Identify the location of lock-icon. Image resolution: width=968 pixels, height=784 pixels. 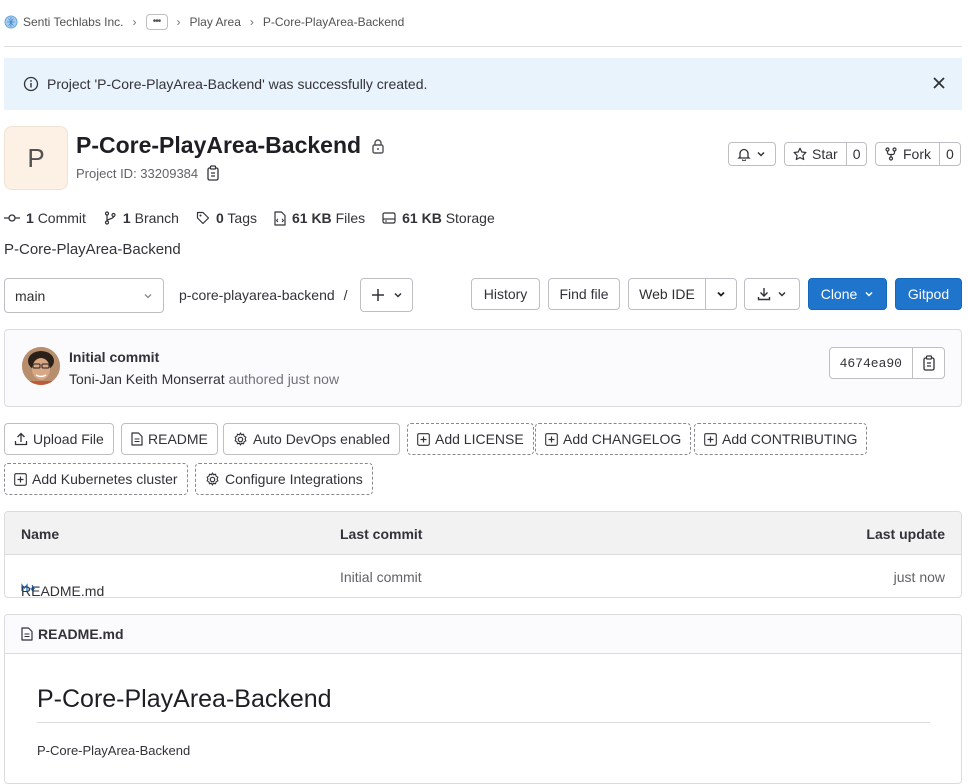
(378, 146).